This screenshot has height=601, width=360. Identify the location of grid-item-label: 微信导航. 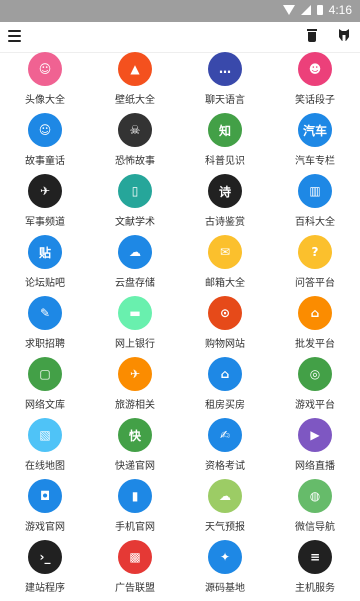
(315, 527).